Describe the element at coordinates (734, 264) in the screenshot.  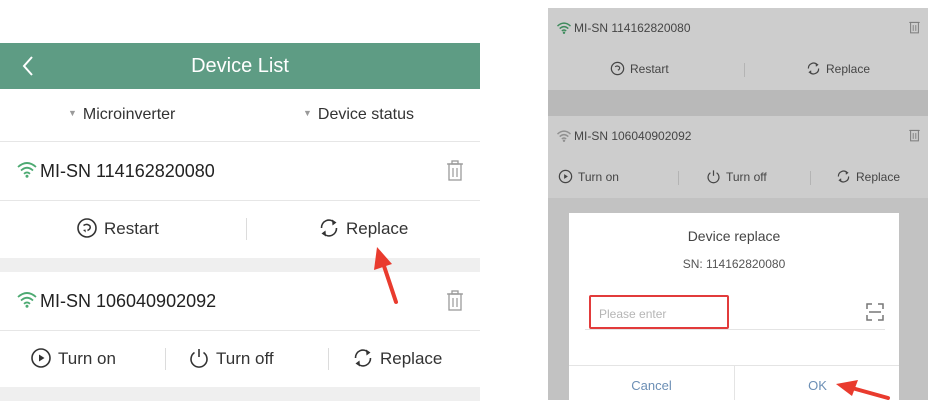
I see `dialog-serial: SN: 114162820080` at that location.